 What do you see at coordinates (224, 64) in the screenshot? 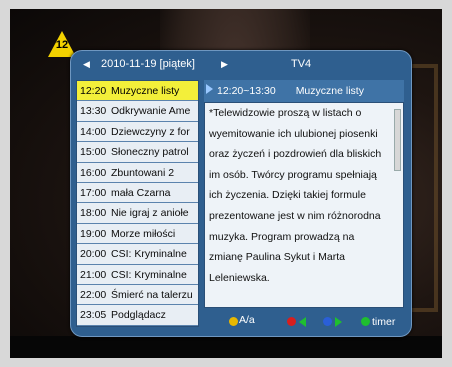
I see `triangle-right-icon: ▶` at bounding box center [224, 64].